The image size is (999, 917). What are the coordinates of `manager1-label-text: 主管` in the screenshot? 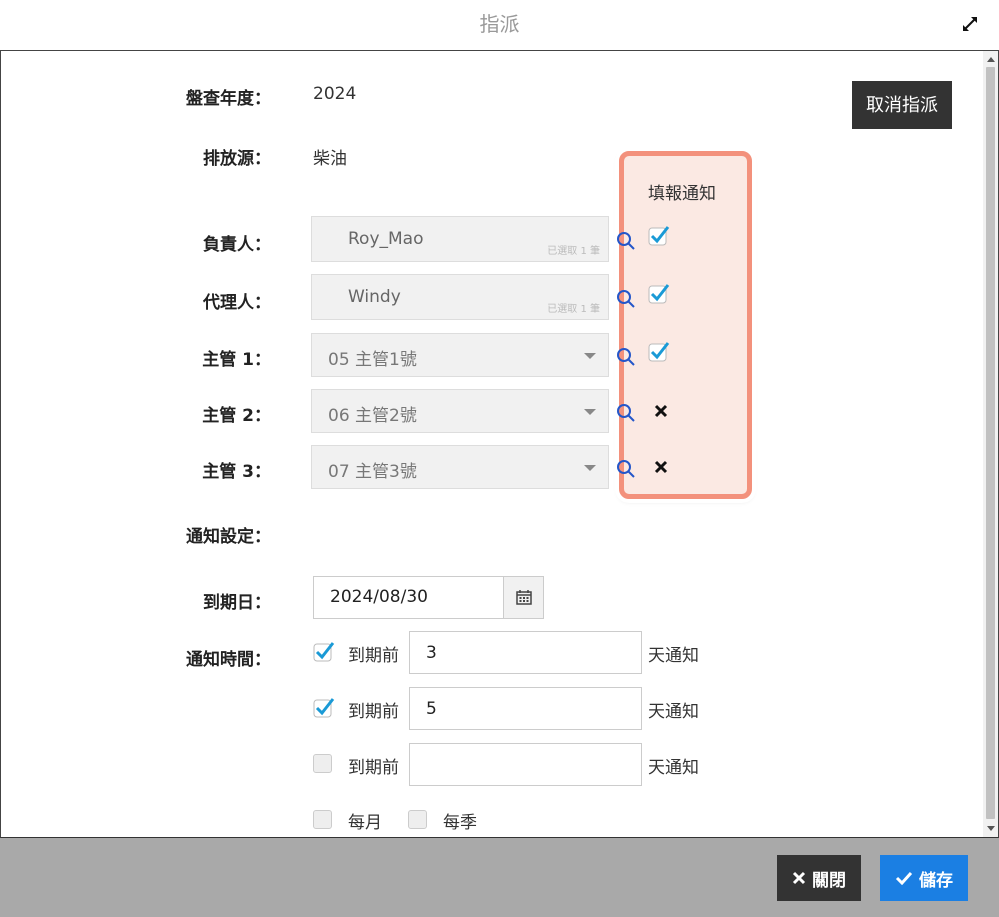 It's located at (219, 360).